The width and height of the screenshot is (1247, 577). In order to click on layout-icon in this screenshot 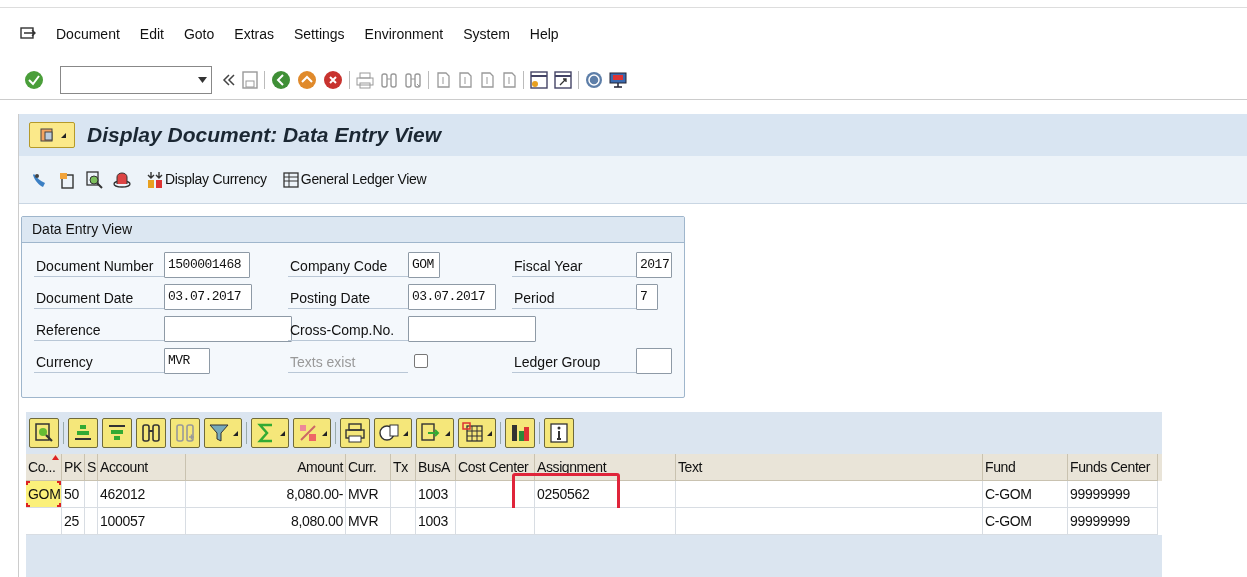, I will do `click(473, 433)`.